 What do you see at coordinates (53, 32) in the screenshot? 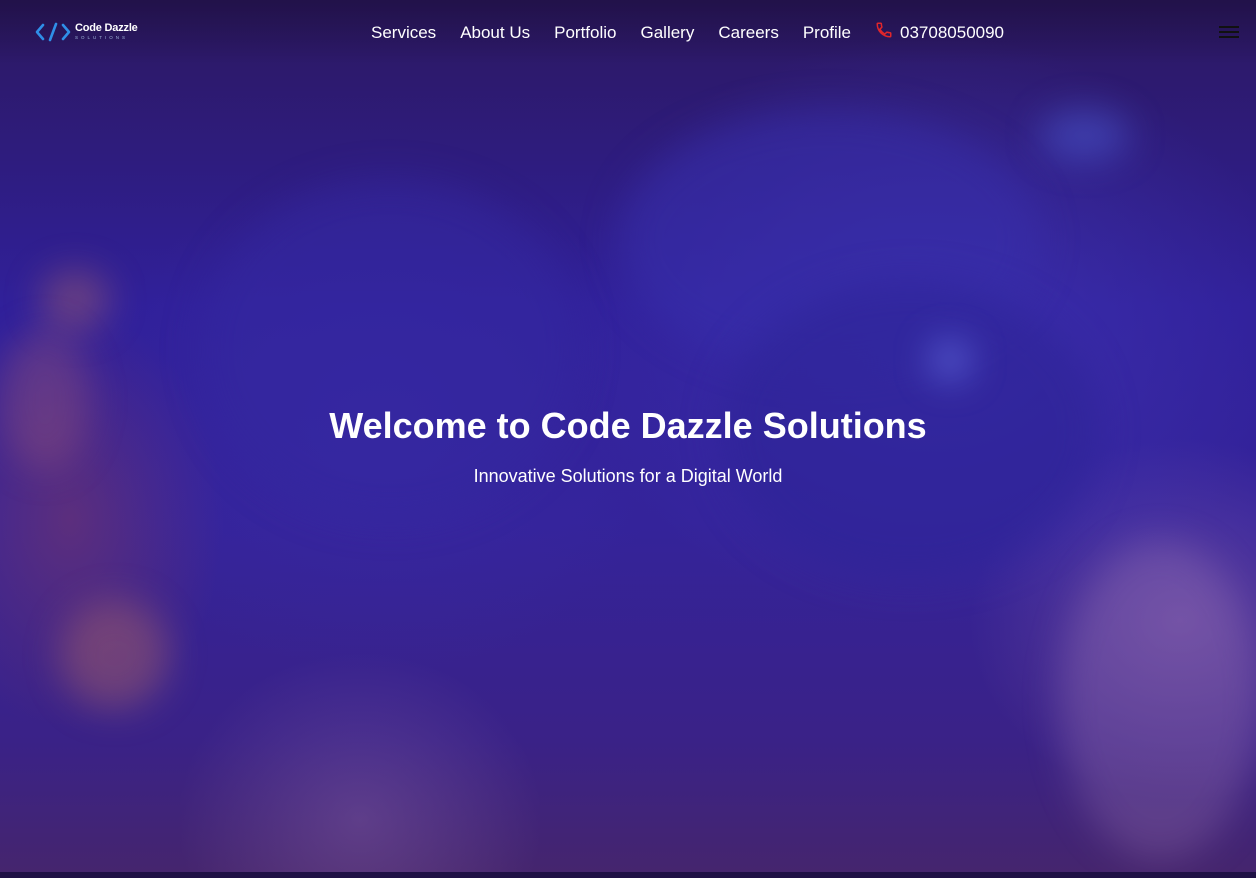
I see `code-brackets-icon` at bounding box center [53, 32].